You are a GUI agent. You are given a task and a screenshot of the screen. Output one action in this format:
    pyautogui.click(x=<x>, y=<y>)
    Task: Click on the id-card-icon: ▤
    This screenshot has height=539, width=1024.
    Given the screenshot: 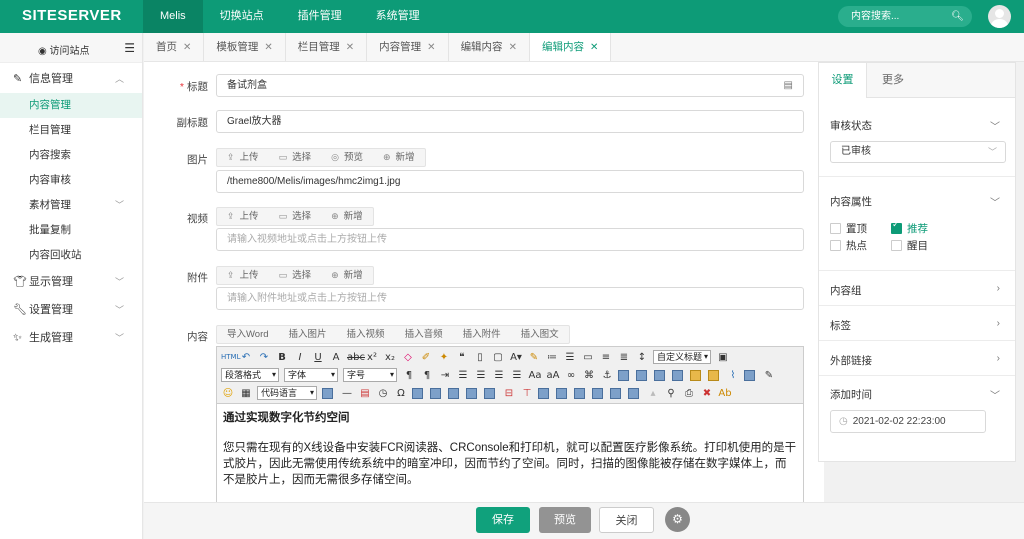 What is the action you would take?
    pyautogui.click(x=788, y=85)
    